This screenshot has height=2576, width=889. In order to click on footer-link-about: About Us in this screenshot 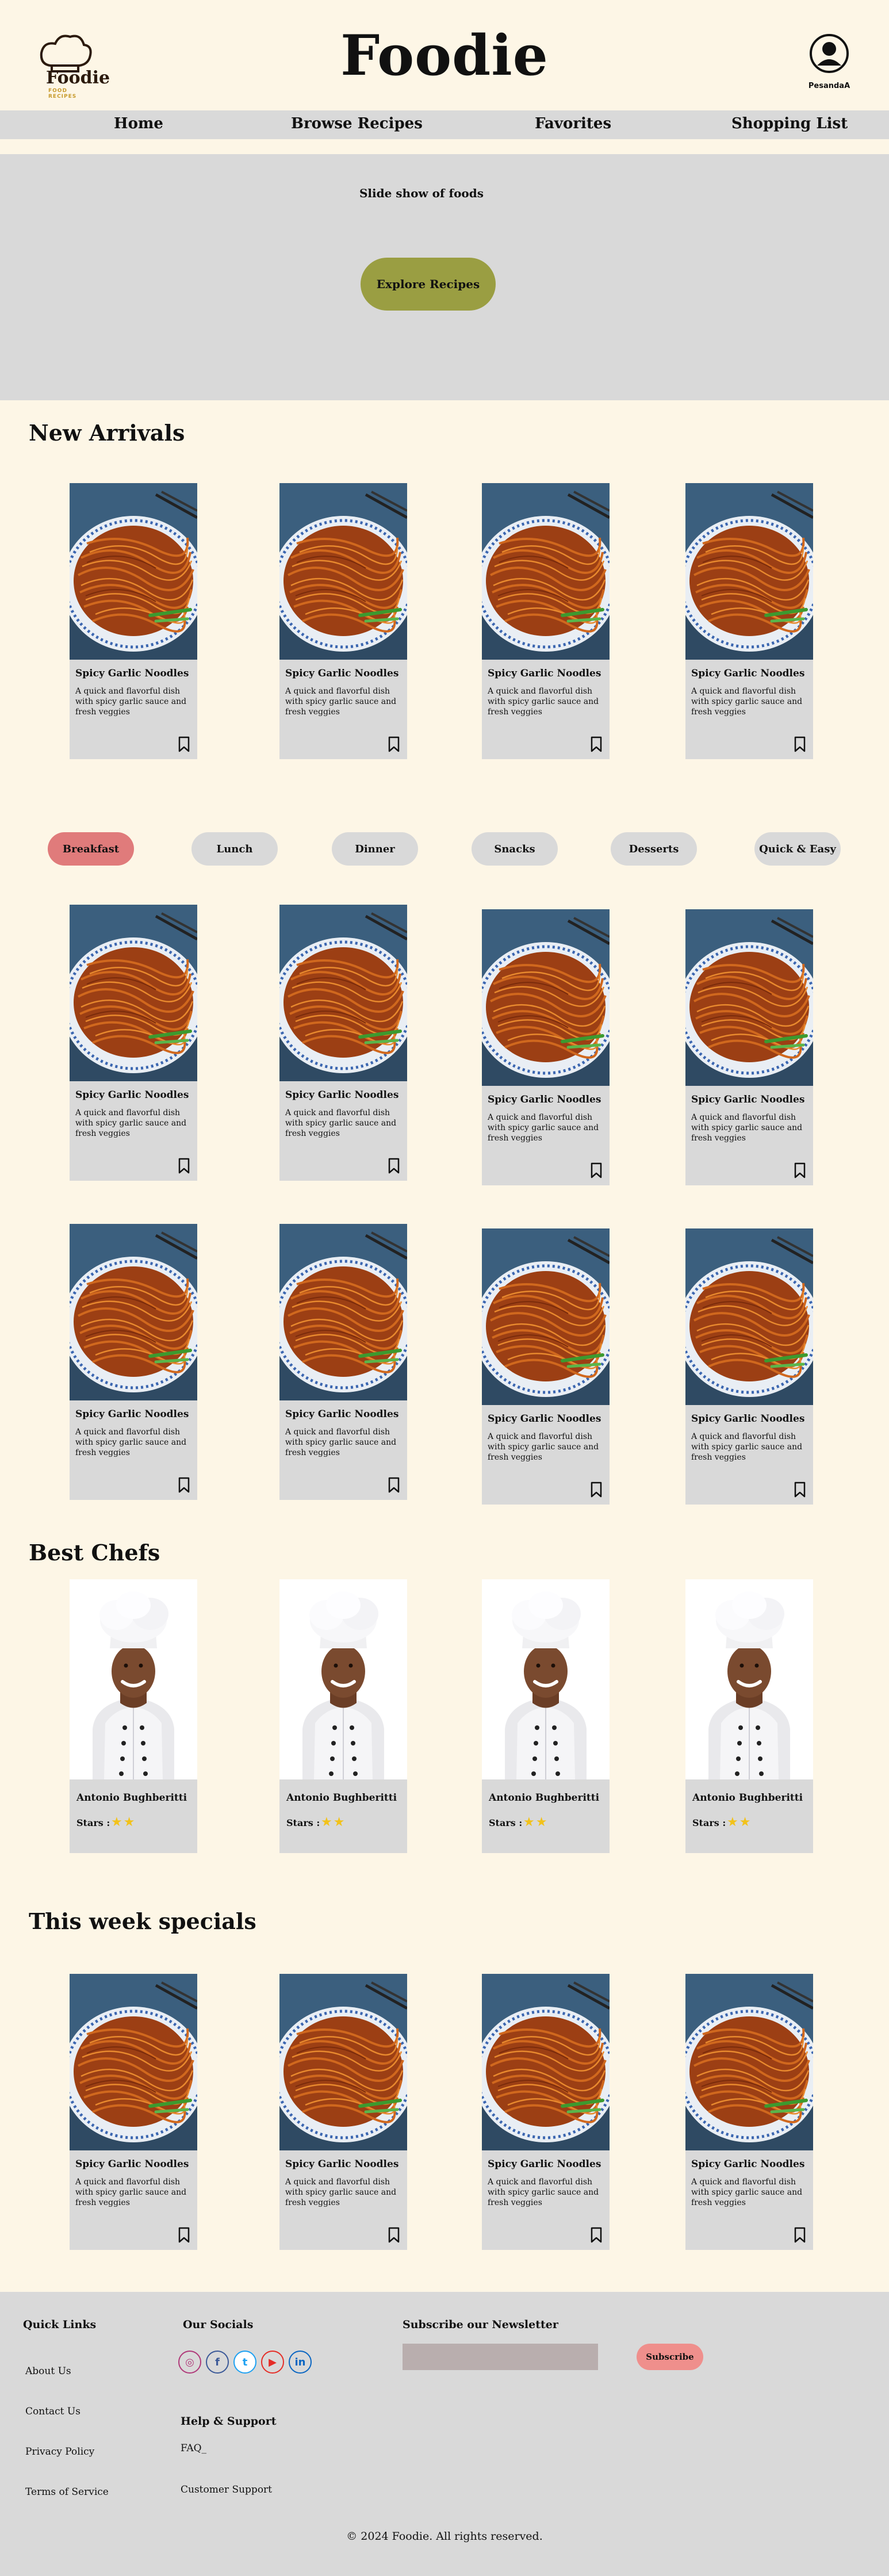, I will do `click(48, 2371)`.